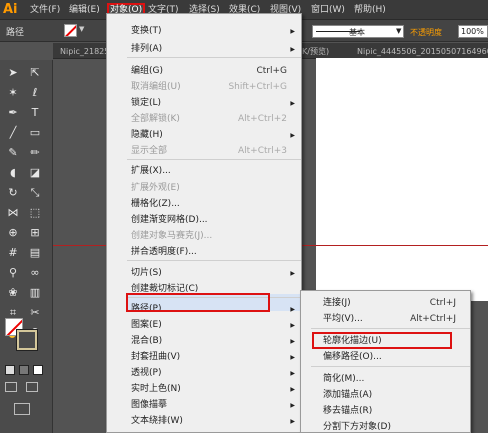 This screenshot has height=433, width=488. Describe the element at coordinates (147, 135) in the screenshot. I see `menu-item-label: 隐藏(H)` at that location.